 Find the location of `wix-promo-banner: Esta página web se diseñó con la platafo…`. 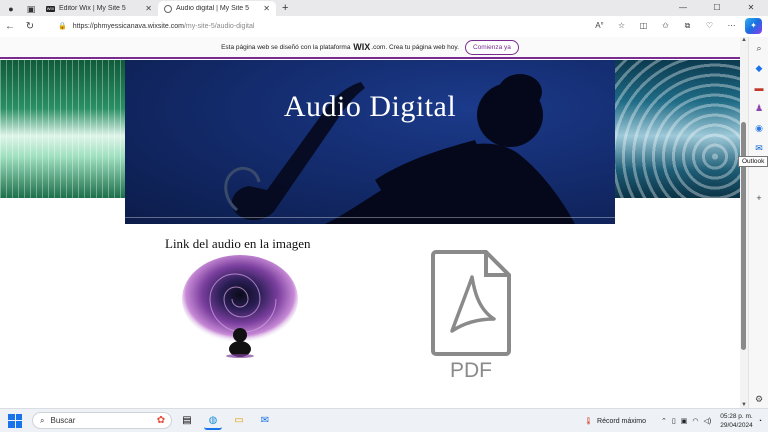

wix-promo-banner: Esta página web se diseñó con la platafo… is located at coordinates (370, 48).